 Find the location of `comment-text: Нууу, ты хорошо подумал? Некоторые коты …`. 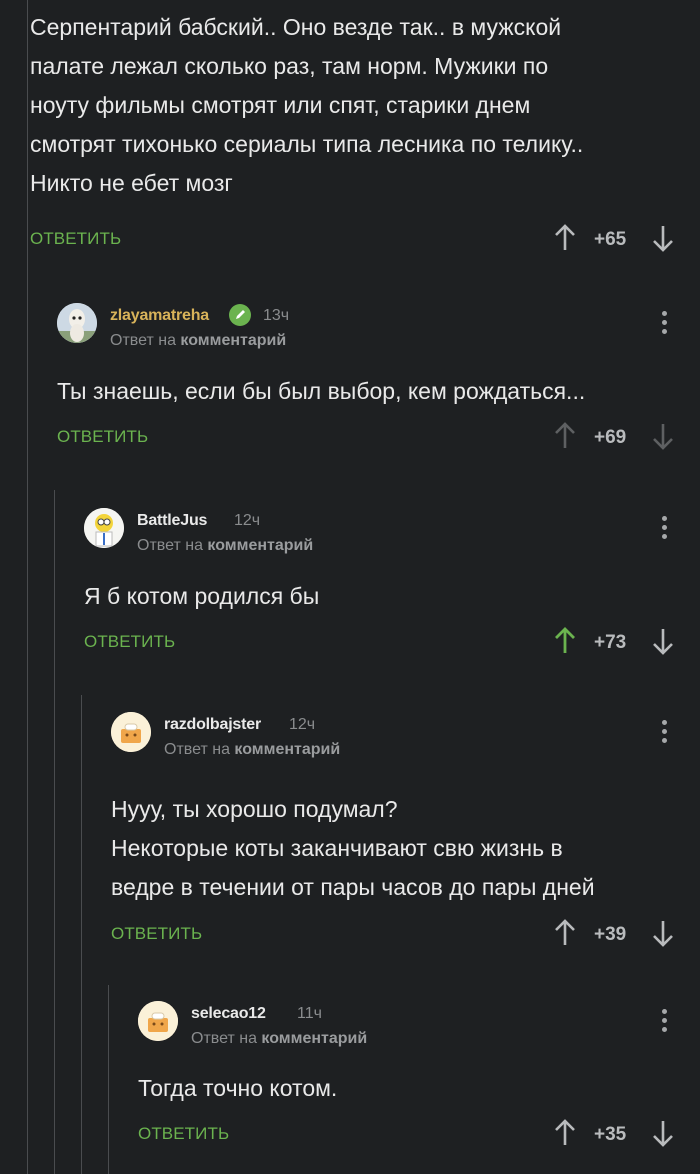

comment-text: Нууу, ты хорошо подумал? Некоторые коты … is located at coordinates (405, 848).